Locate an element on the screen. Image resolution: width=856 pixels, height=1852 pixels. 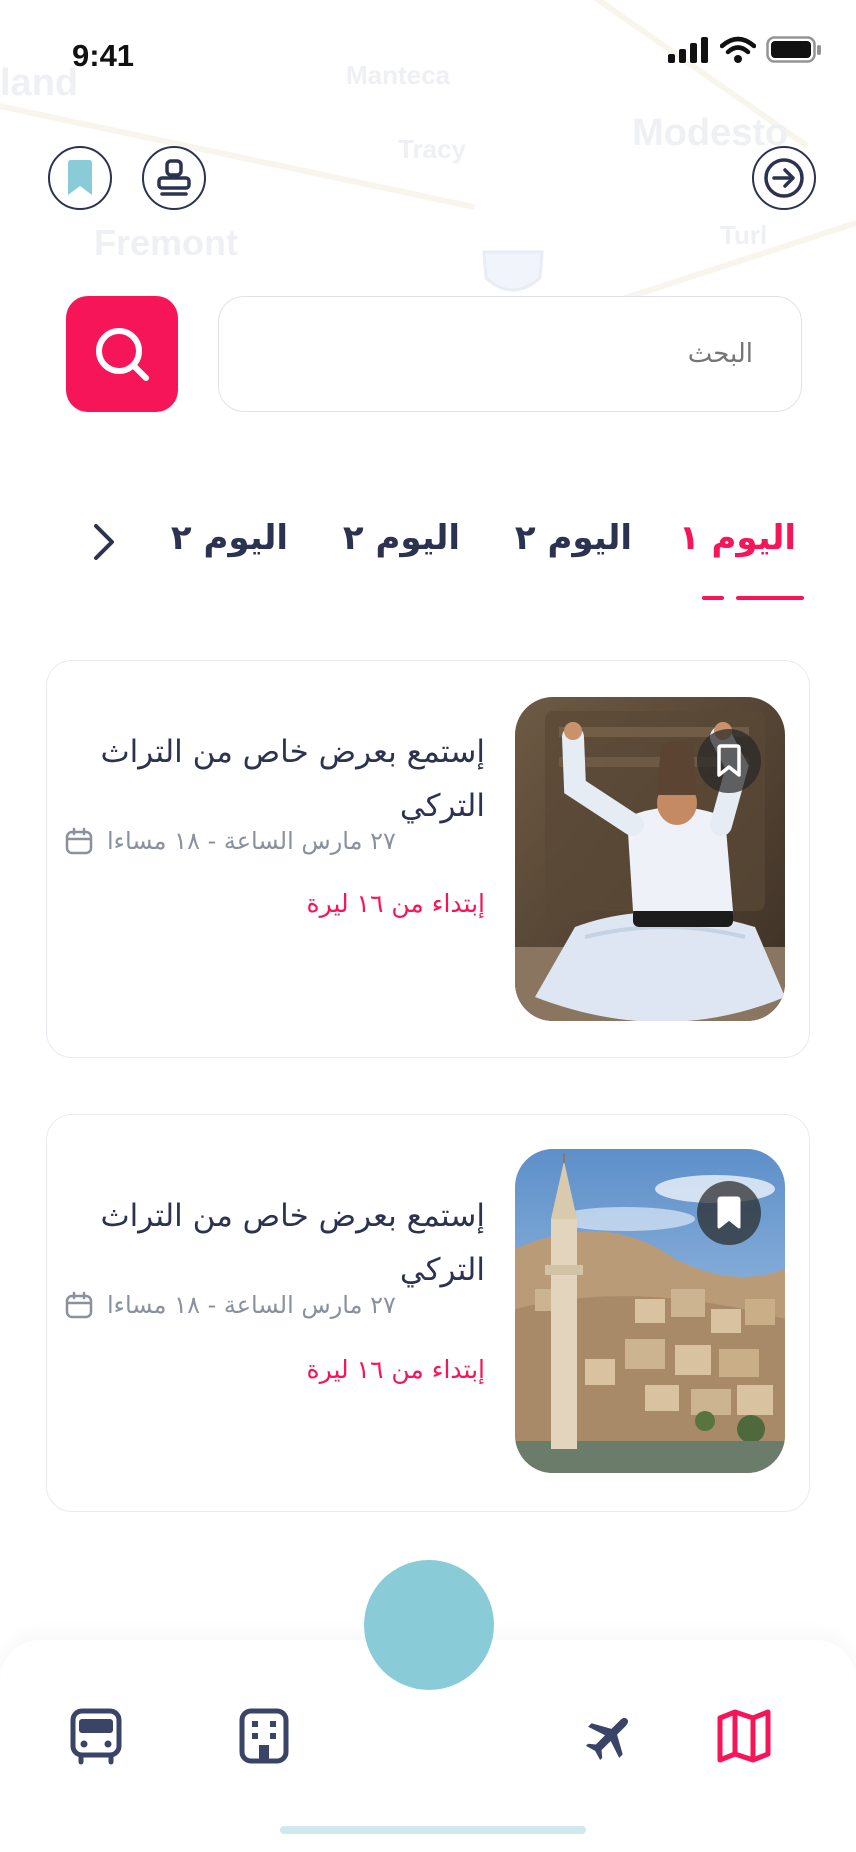
chevron-right-icon is located at coordinates (104, 542).